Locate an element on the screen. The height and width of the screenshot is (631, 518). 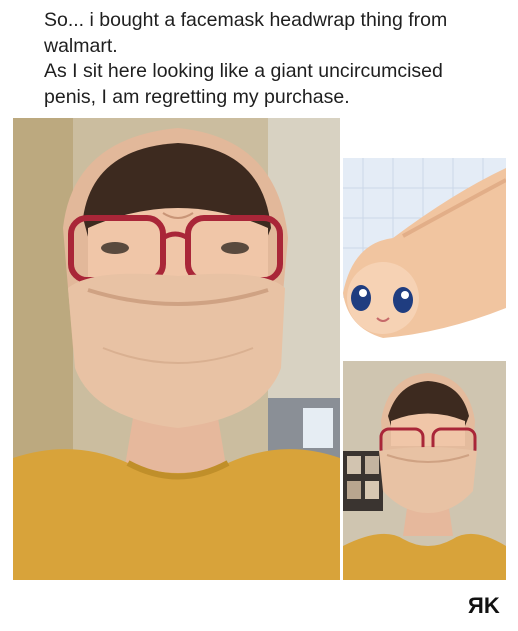
small-photo-illustration is located at coordinates (424, 470).